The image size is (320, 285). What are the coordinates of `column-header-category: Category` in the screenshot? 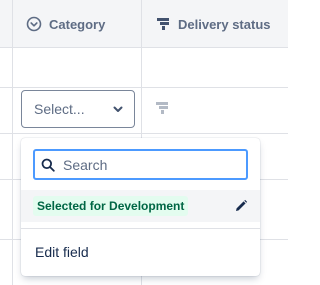 It's located at (65, 24).